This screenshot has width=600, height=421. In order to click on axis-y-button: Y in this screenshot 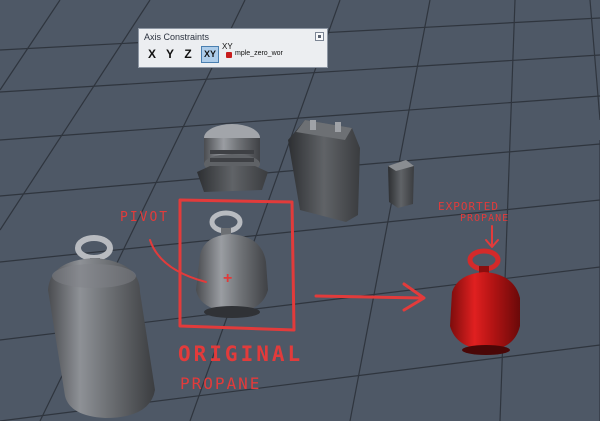, I will do `click(170, 54)`.